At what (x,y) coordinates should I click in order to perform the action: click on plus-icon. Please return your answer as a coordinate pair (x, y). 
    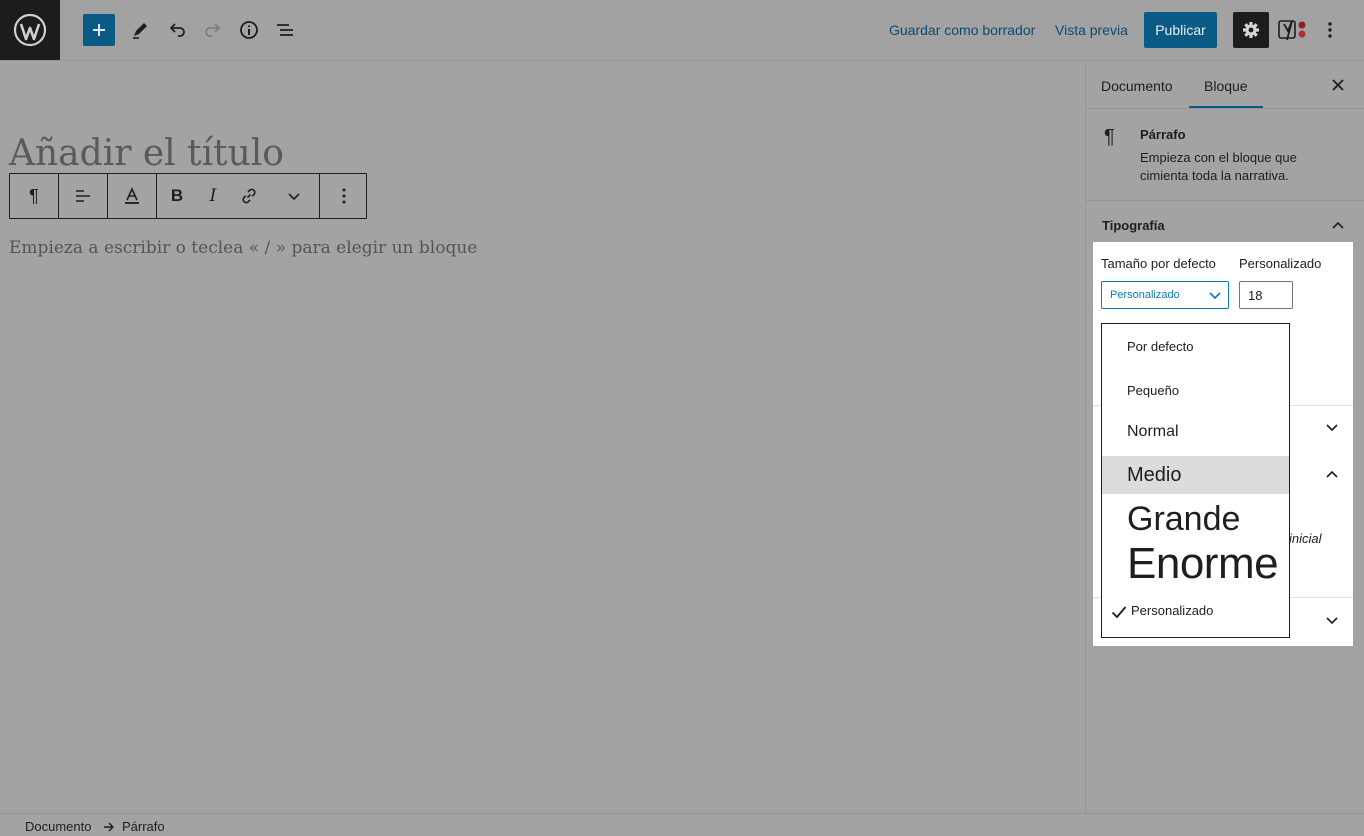
    Looking at the image, I should click on (99, 30).